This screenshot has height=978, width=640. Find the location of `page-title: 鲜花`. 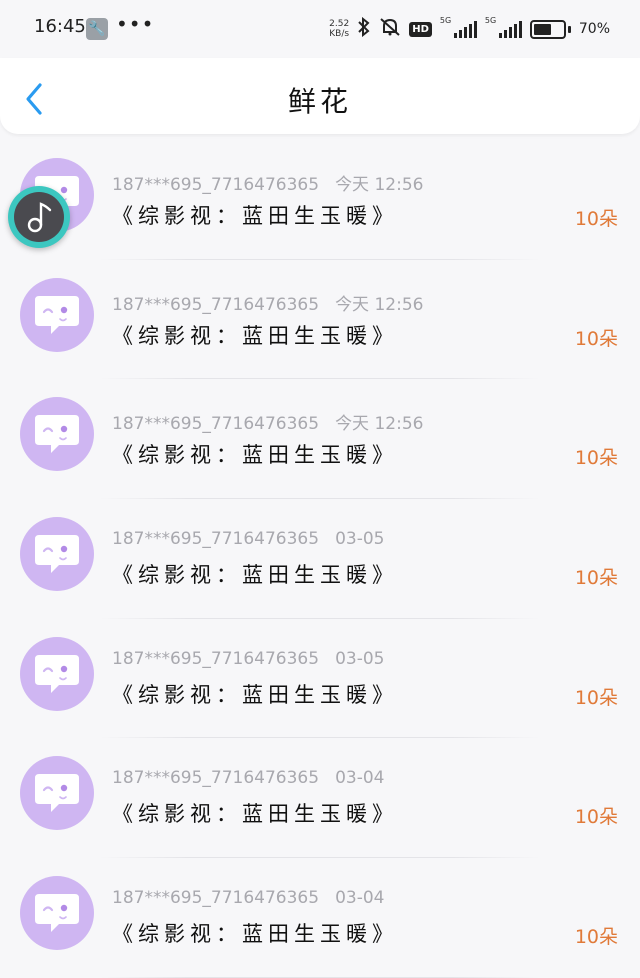

page-title: 鲜花 is located at coordinates (319, 101).